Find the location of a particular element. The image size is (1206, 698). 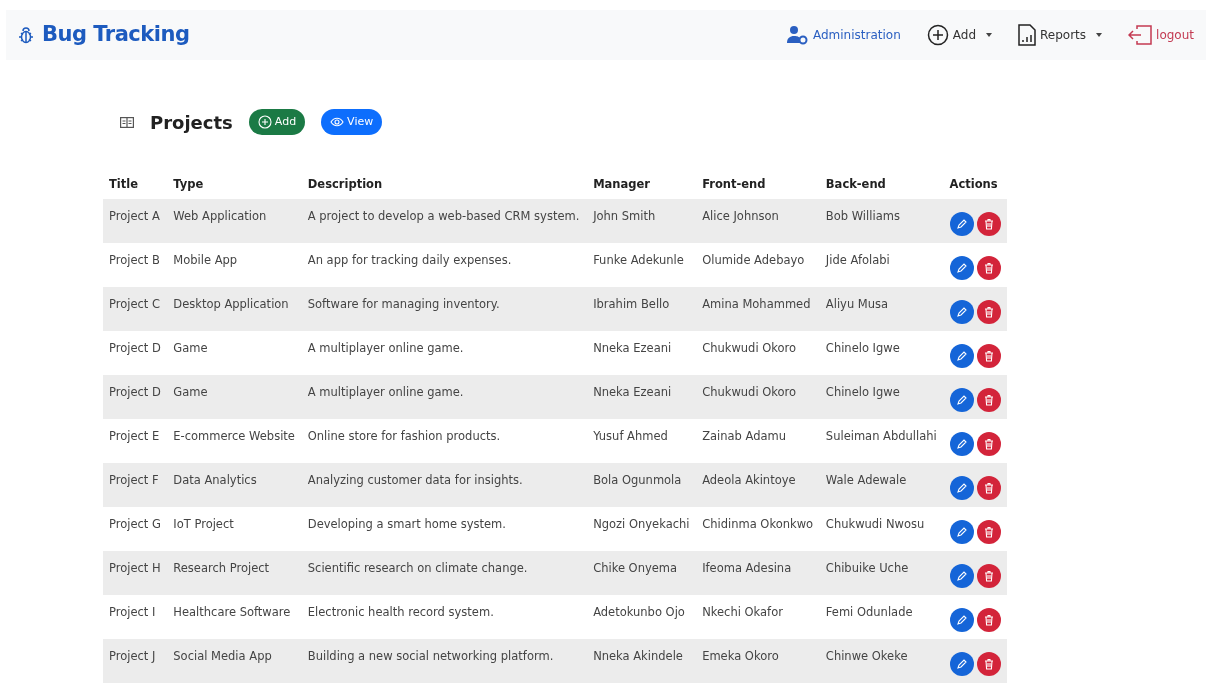

table-cell: Research Project is located at coordinates (234, 573).